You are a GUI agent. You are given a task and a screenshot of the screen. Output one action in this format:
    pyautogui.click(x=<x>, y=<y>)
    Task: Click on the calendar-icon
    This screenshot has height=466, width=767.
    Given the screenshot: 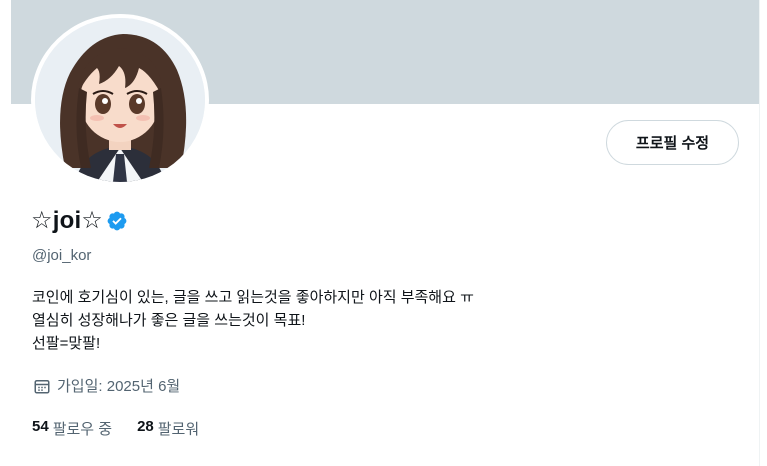 What is the action you would take?
    pyautogui.click(x=42, y=386)
    